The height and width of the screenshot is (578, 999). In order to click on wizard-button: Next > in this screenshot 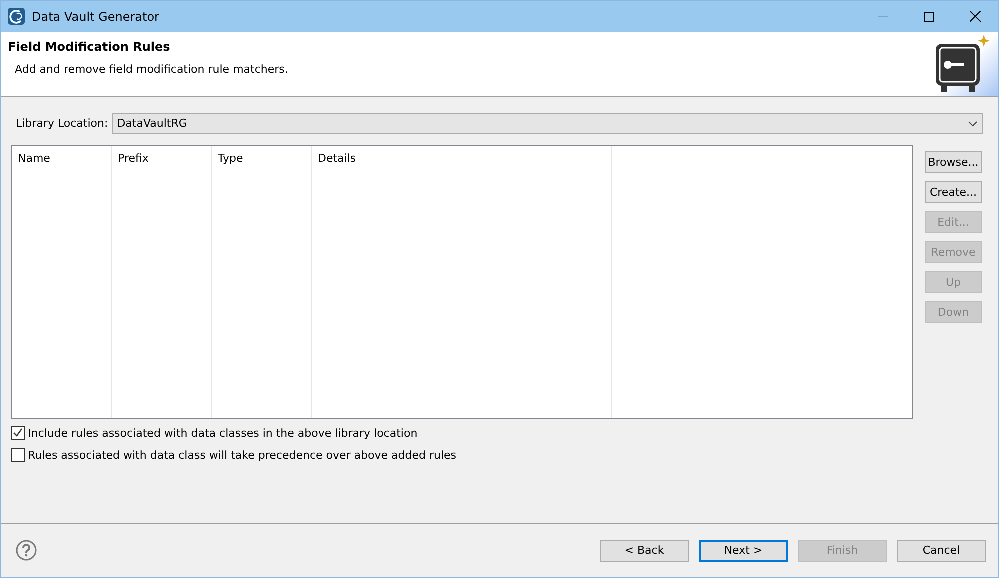, I will do `click(743, 551)`.